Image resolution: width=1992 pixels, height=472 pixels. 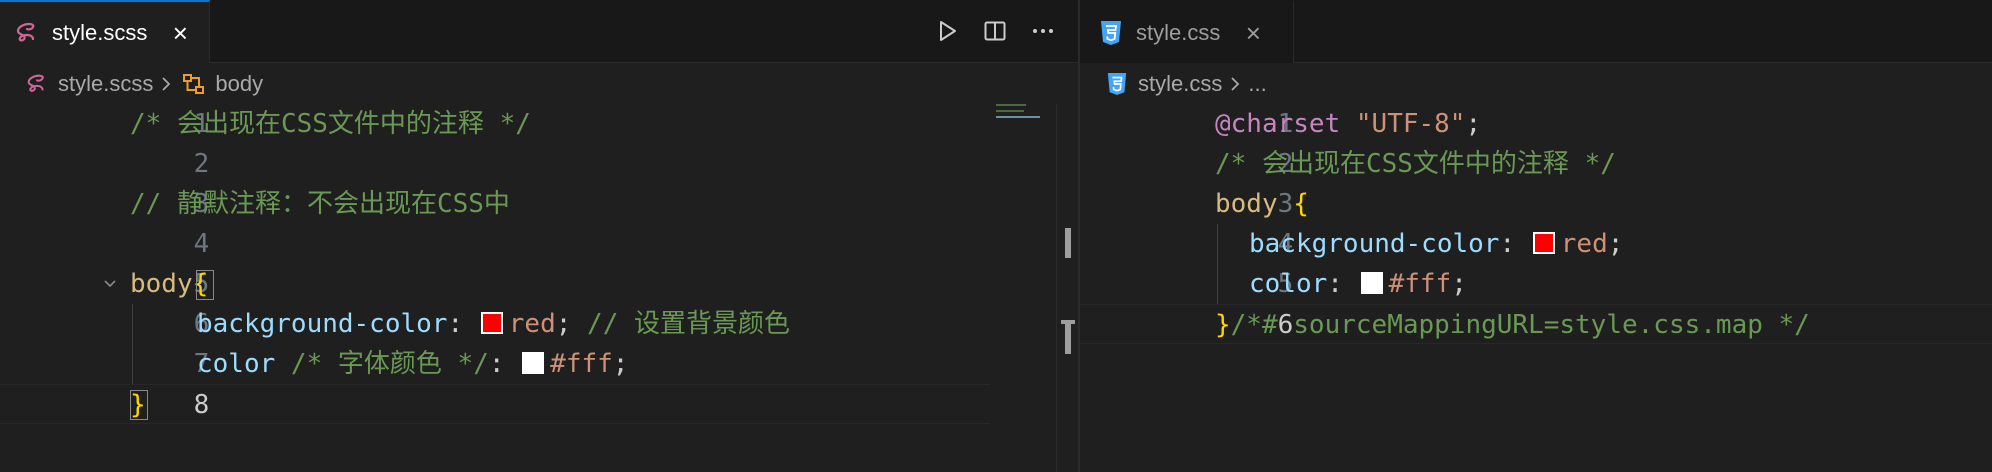 What do you see at coordinates (539, 84) in the screenshot?
I see `breadcrumb-left: style.scss body` at bounding box center [539, 84].